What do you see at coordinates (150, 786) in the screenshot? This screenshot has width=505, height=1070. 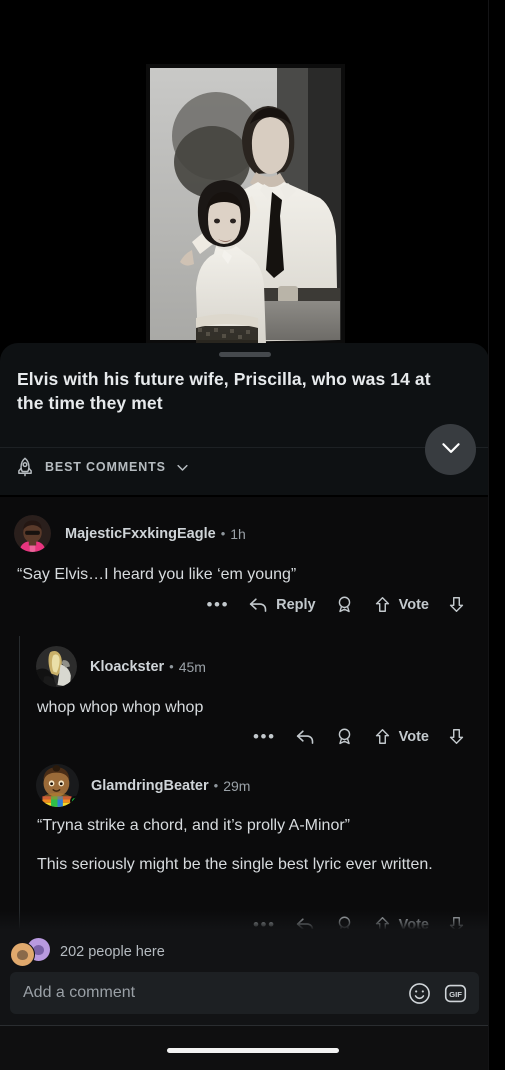 I see `comment-username: GlamdringBeater` at bounding box center [150, 786].